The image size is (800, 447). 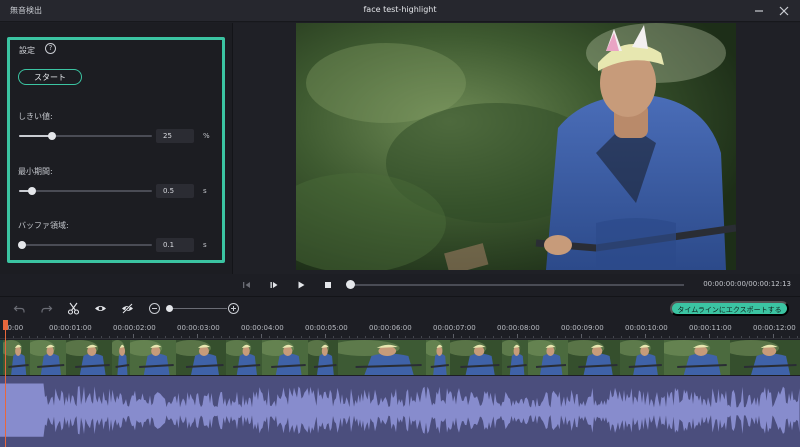 What do you see at coordinates (175, 136) in the screenshot?
I see `threshold-input: 25` at bounding box center [175, 136].